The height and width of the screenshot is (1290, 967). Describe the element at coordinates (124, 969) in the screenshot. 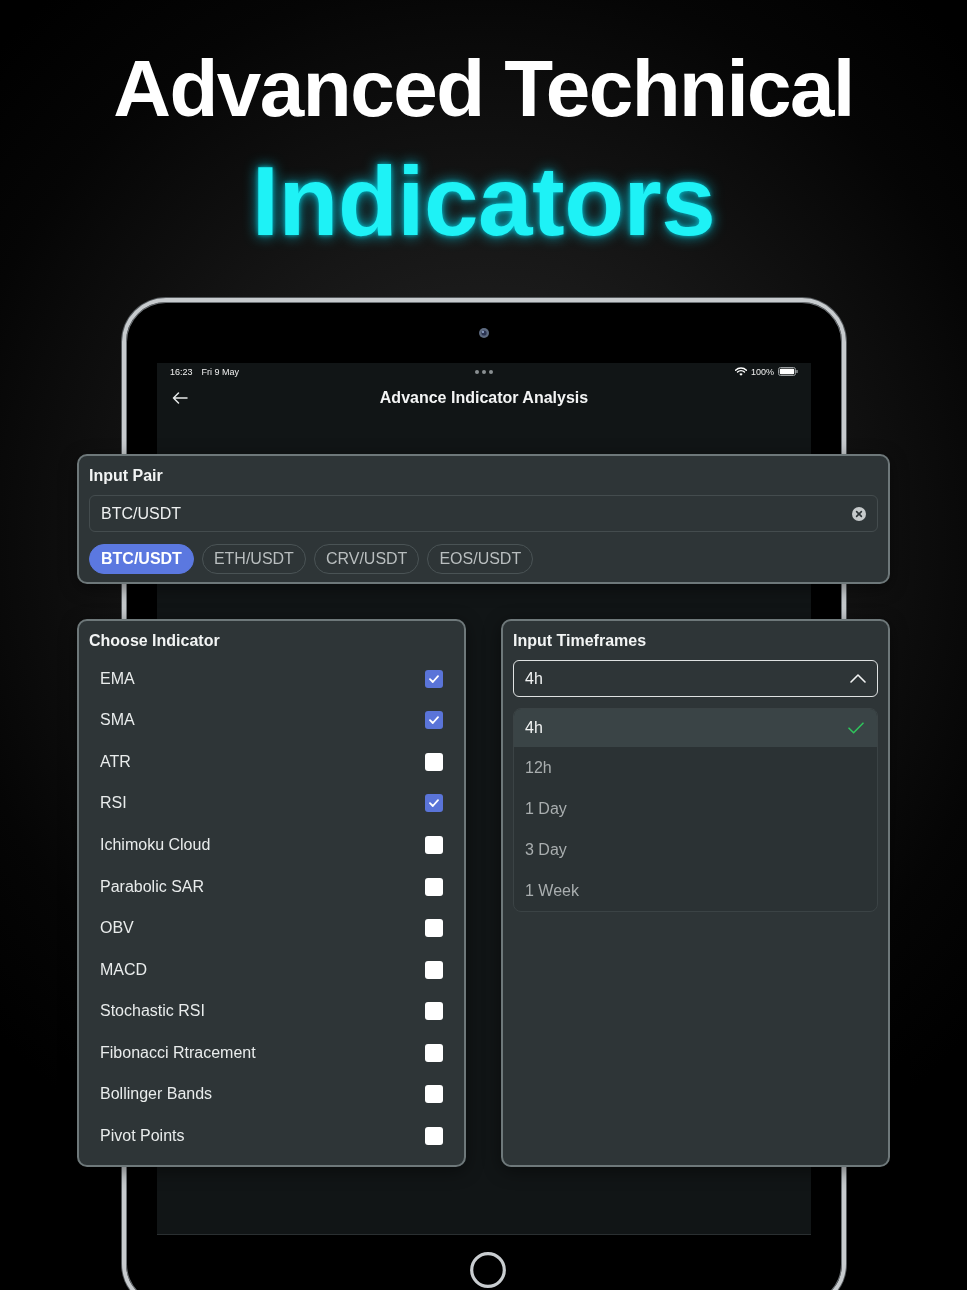

I see `indicator-label: MACD` at that location.